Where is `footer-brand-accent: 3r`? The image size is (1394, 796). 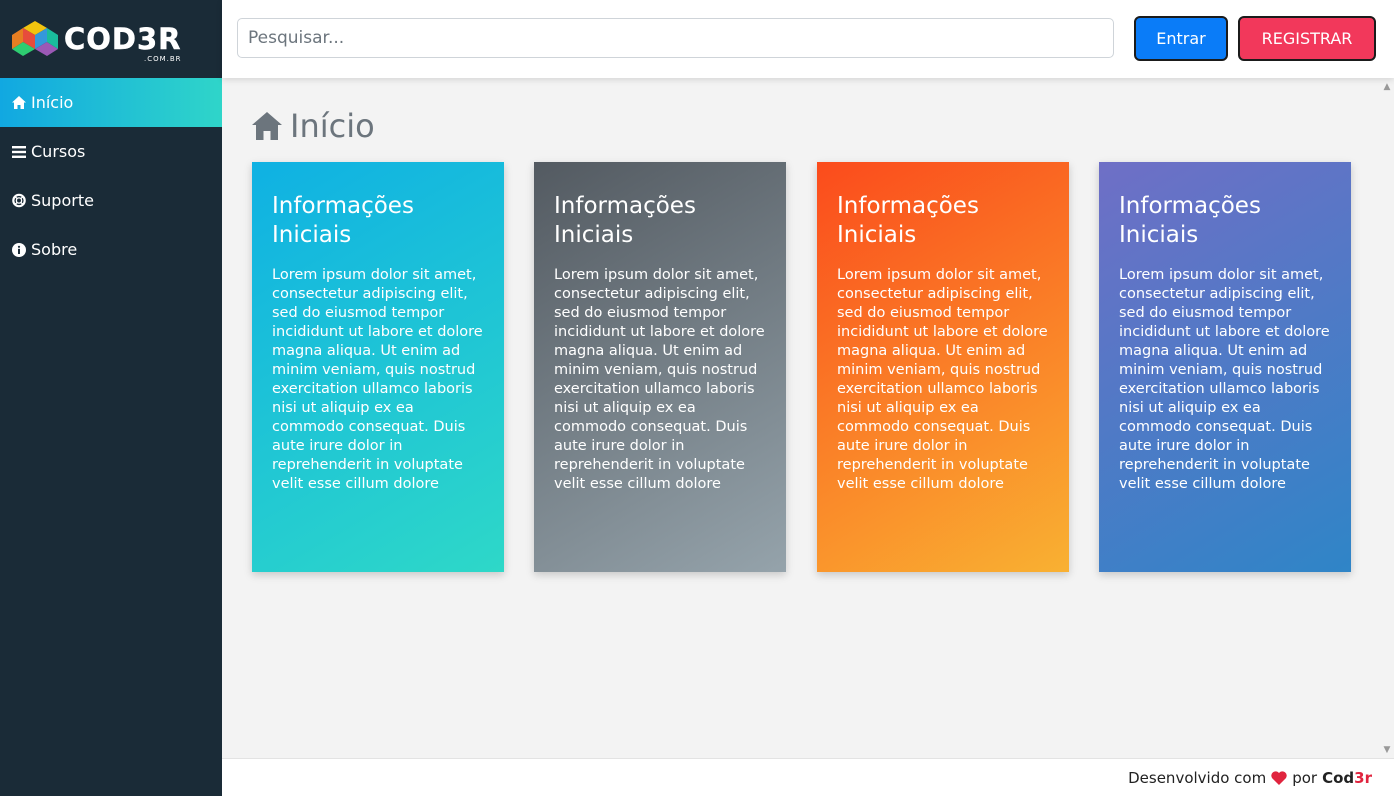
footer-brand-accent: 3r is located at coordinates (1363, 777).